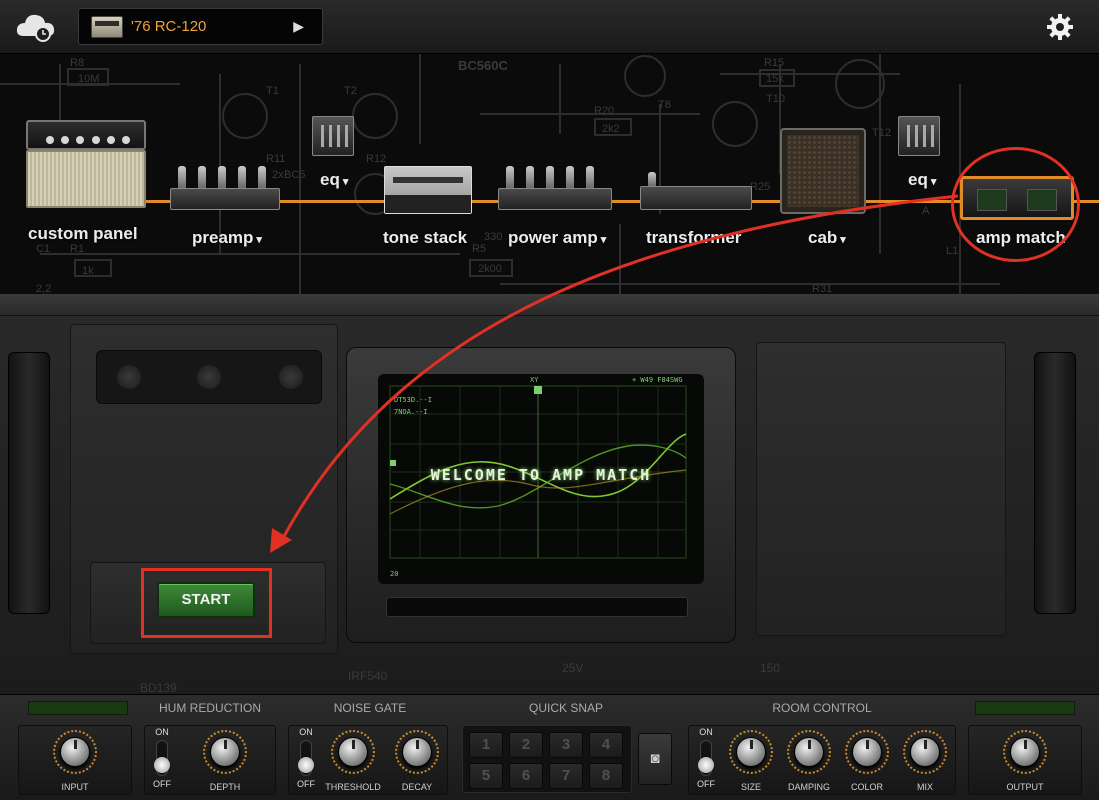 The image size is (1099, 800). What do you see at coordinates (479, 249) in the screenshot?
I see `schematic-label: R5` at bounding box center [479, 249].